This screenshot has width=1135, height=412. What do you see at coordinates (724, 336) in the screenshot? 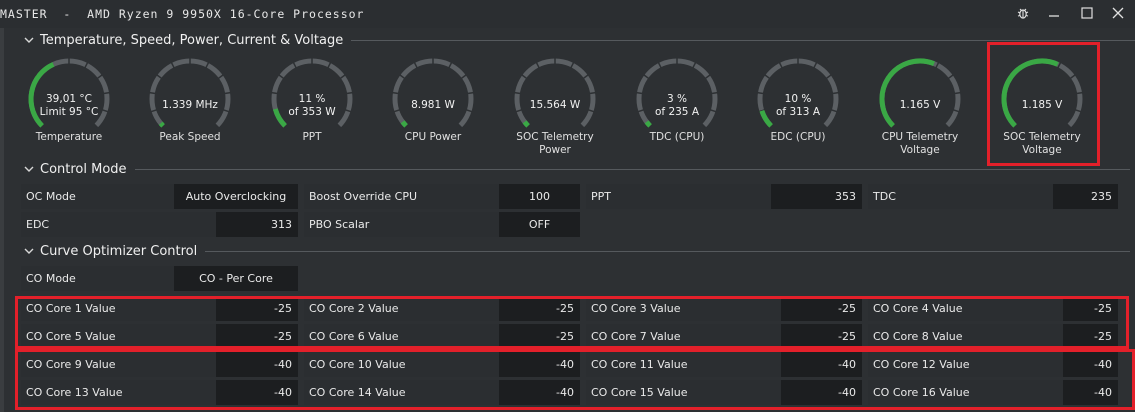
I see `co-core-field: CO Core 7 Value -25` at bounding box center [724, 336].